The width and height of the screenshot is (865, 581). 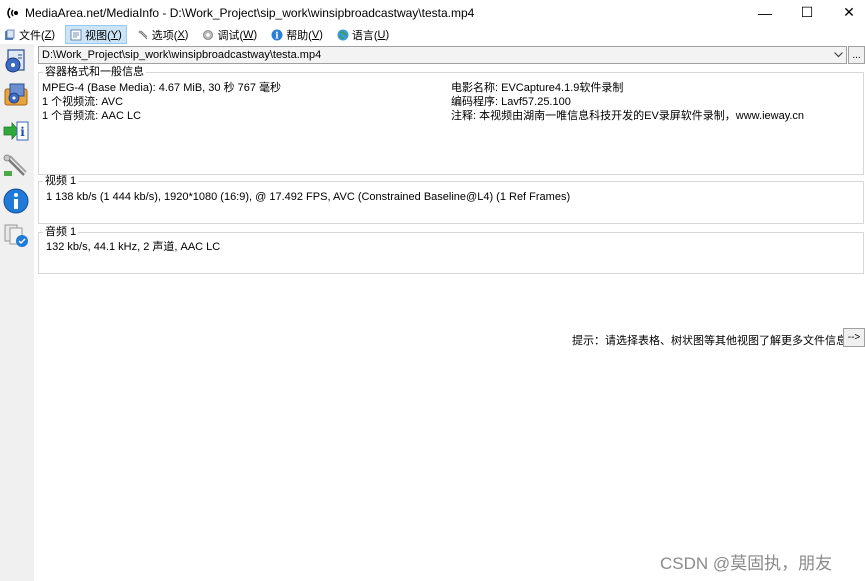 I want to click on general-comment-line: 注释: 本视频由湖南一唯信息科技开发的EV录屏软件录制，www.ieway.cn, so click(x=628, y=116).